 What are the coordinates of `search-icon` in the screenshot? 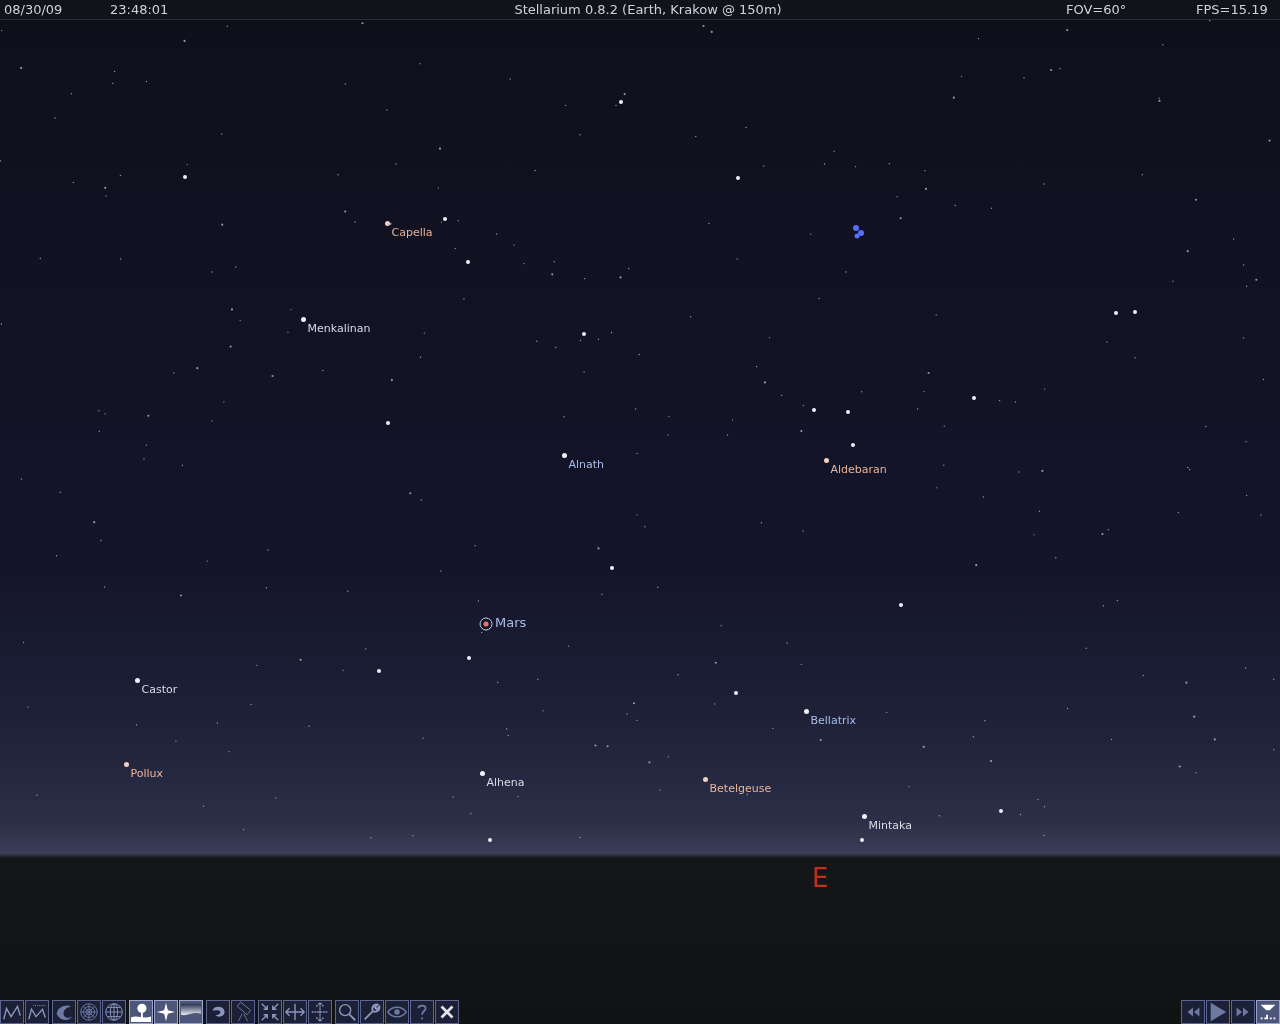 It's located at (347, 1012).